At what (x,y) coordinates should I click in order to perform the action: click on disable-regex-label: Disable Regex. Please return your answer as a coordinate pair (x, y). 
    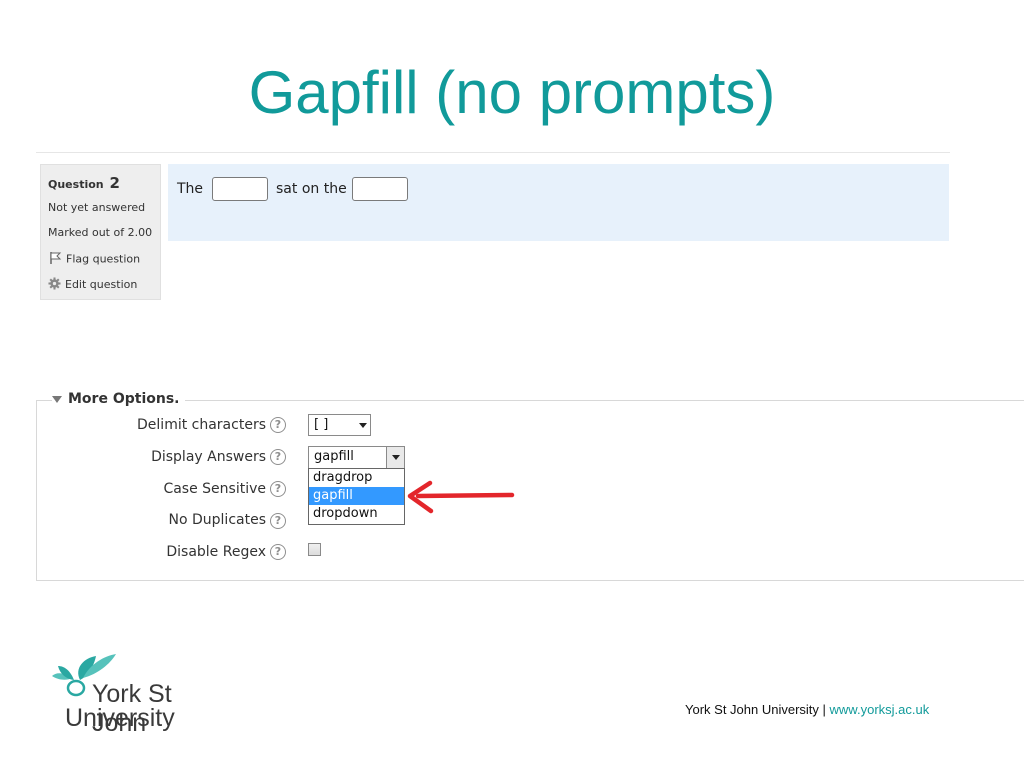
    Looking at the image, I should click on (216, 552).